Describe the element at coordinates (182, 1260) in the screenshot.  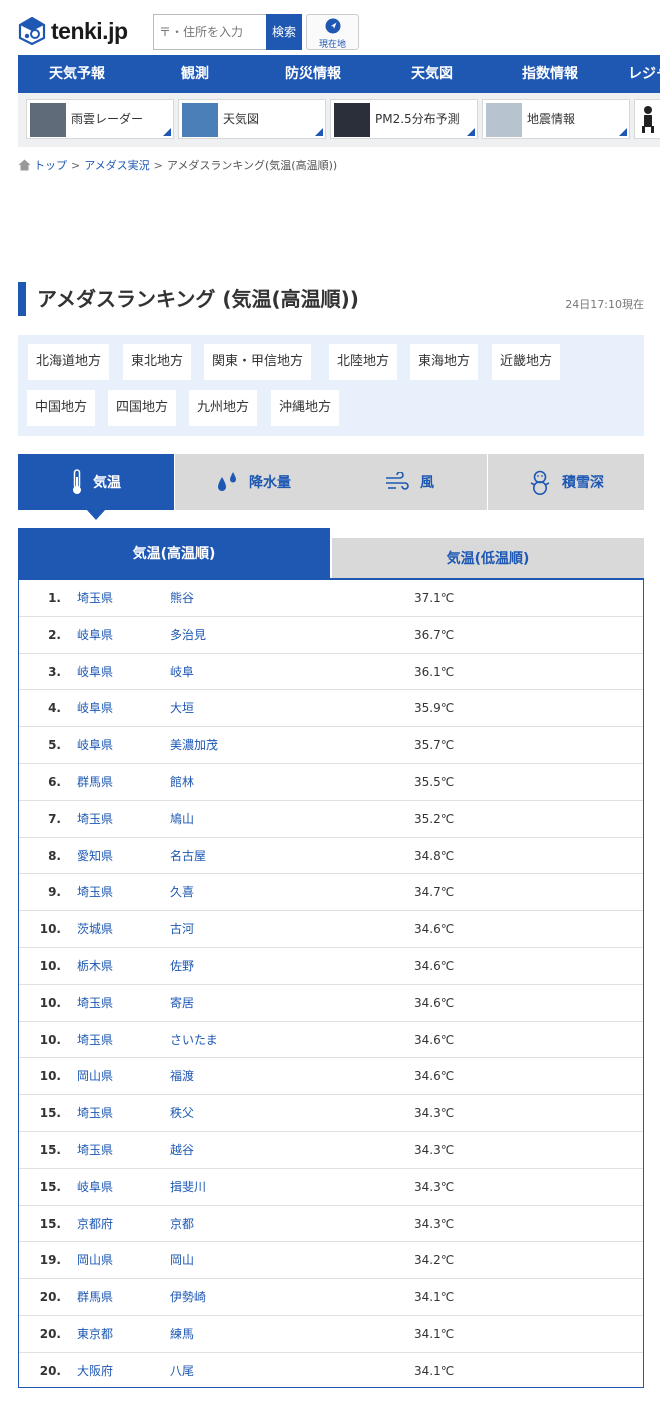
I see `station-link: 岡山` at that location.